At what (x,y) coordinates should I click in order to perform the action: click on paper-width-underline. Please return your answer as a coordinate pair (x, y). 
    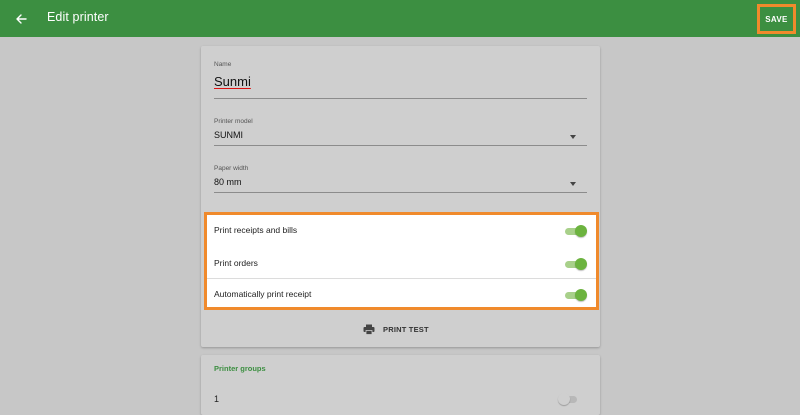
    Looking at the image, I should click on (400, 192).